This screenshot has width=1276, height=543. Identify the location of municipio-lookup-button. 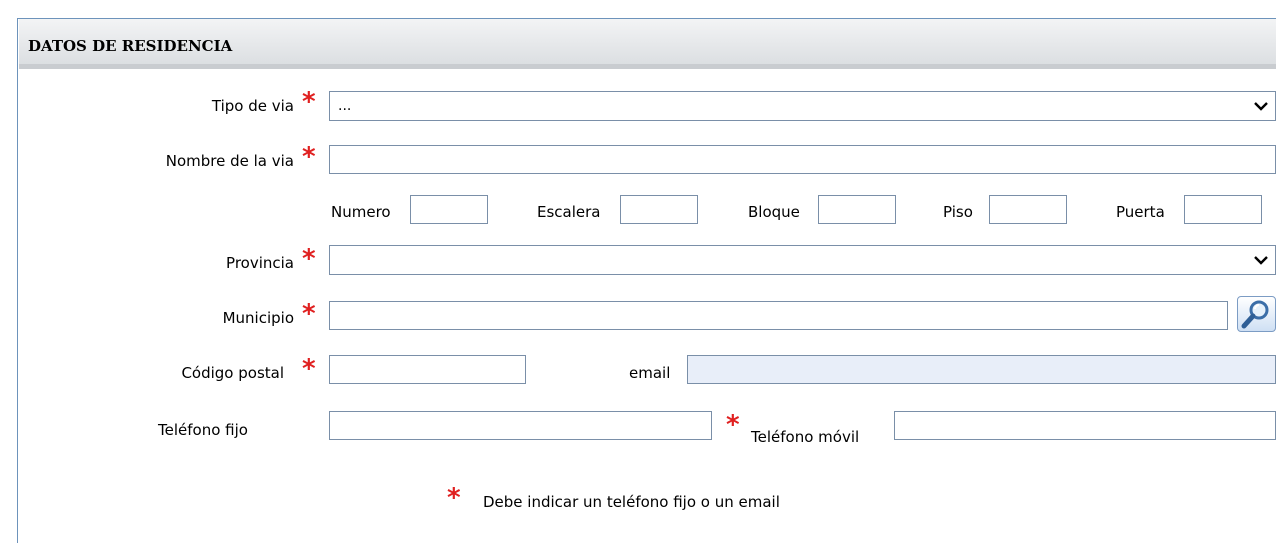
(1256, 314).